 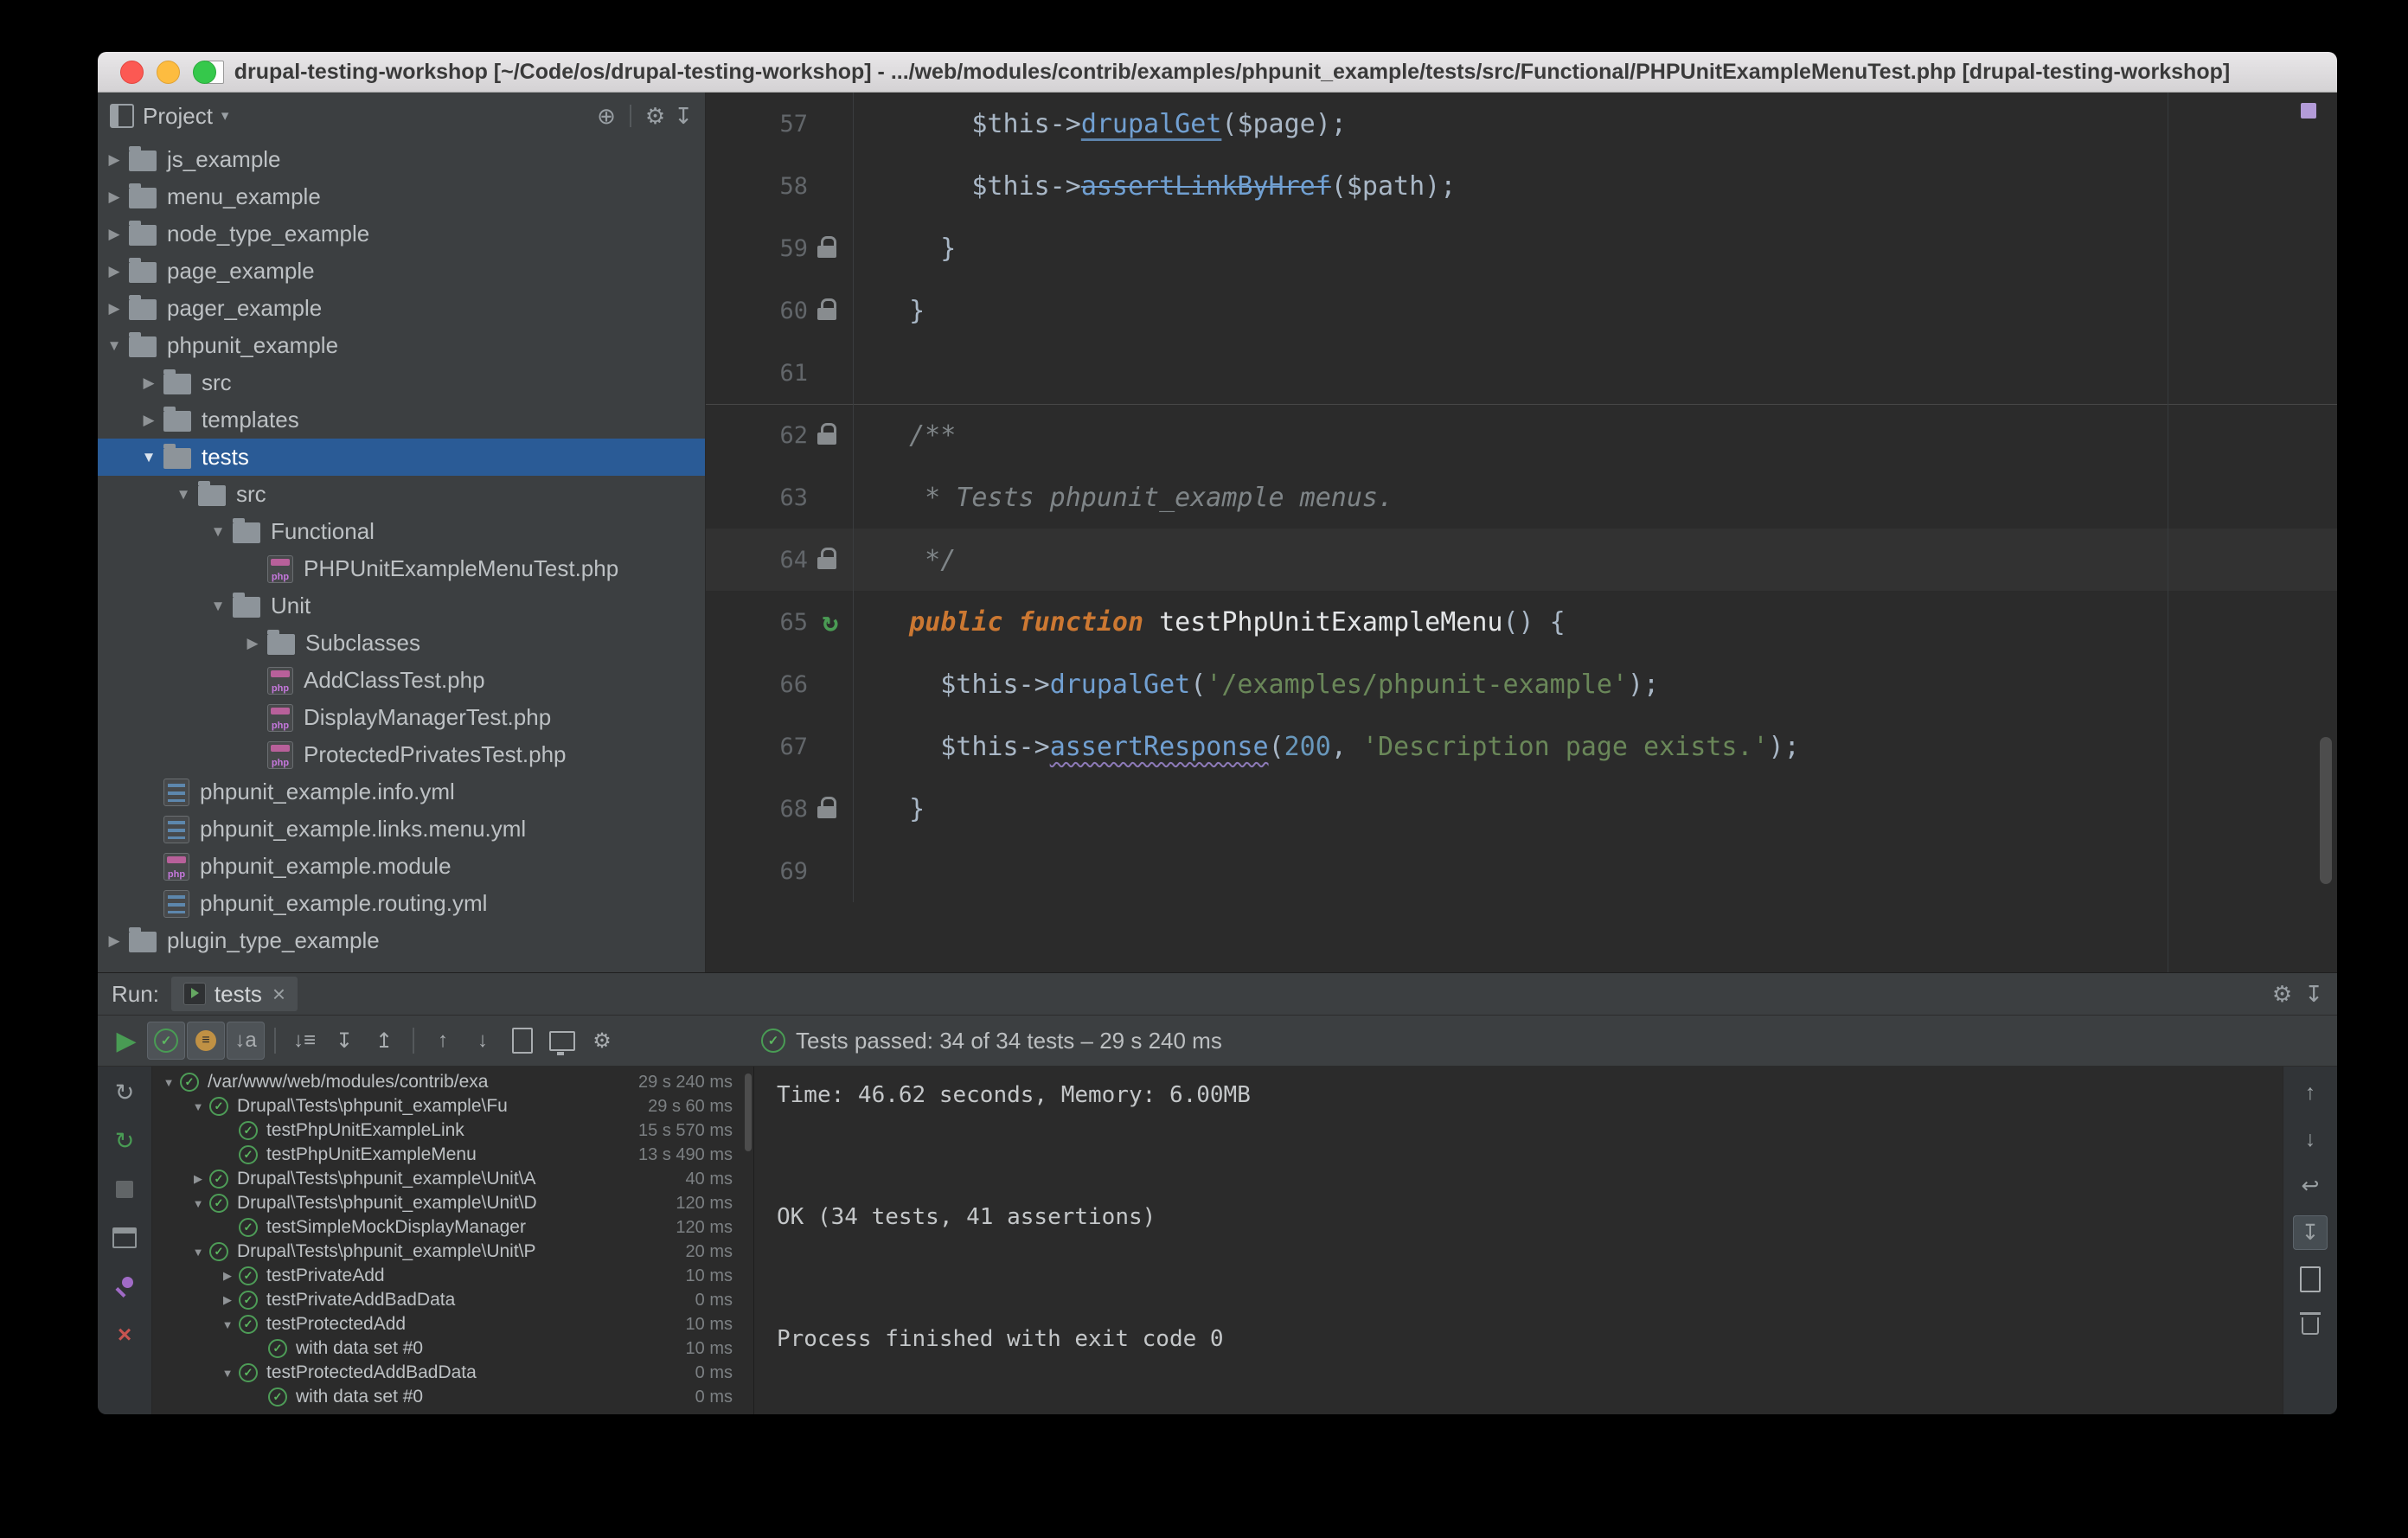 What do you see at coordinates (401, 234) in the screenshot?
I see `project-tree-item-node-type-example: ▶ node_type_example` at bounding box center [401, 234].